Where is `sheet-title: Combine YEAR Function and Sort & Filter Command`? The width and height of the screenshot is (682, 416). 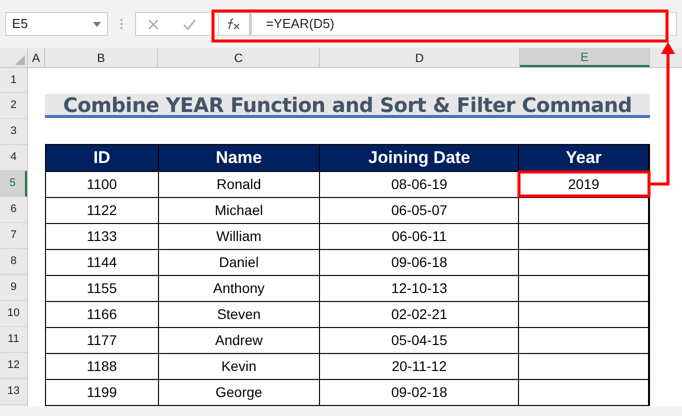 sheet-title: Combine YEAR Function and Sort & Filter Command is located at coordinates (347, 106).